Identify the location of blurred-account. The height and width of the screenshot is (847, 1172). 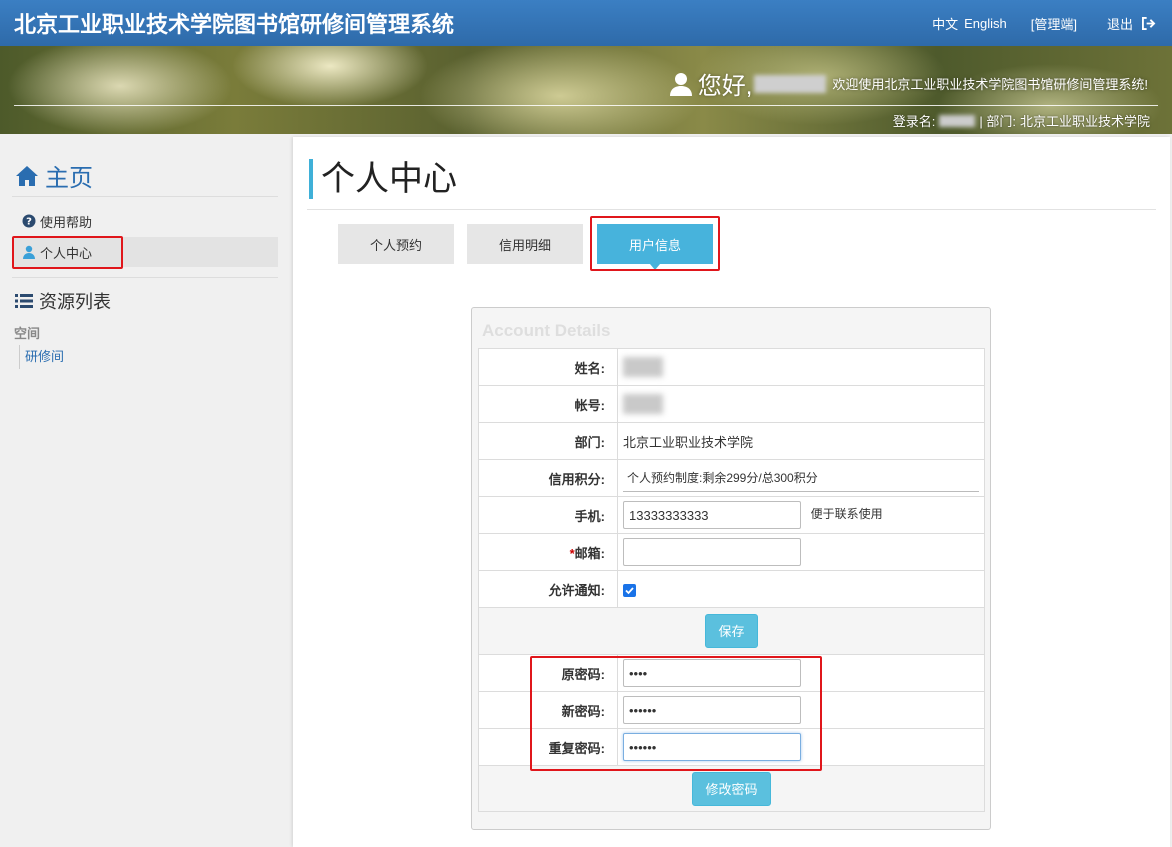
(643, 404).